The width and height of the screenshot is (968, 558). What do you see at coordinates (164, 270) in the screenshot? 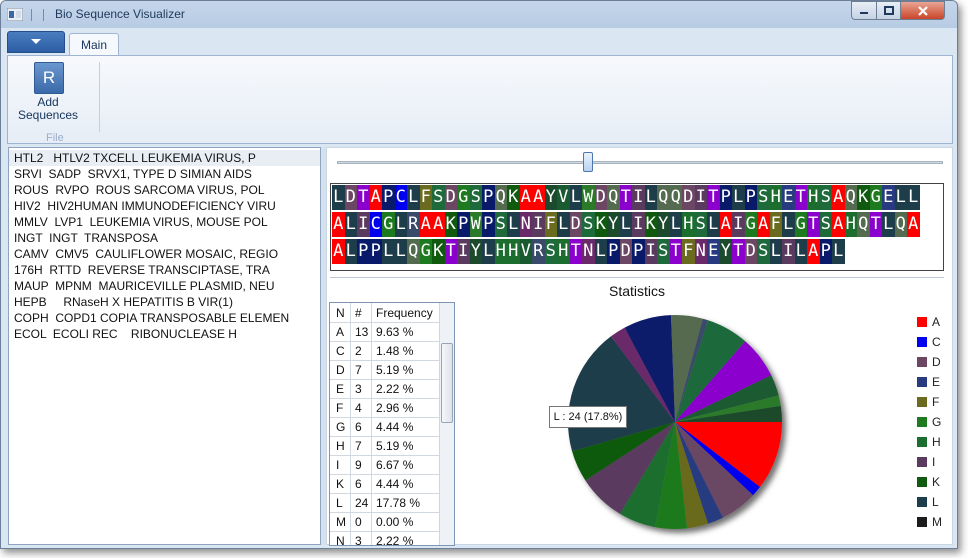
I see `list-item: 176H RTTD REVERSE TRANSCIPTASE, TRA` at bounding box center [164, 270].